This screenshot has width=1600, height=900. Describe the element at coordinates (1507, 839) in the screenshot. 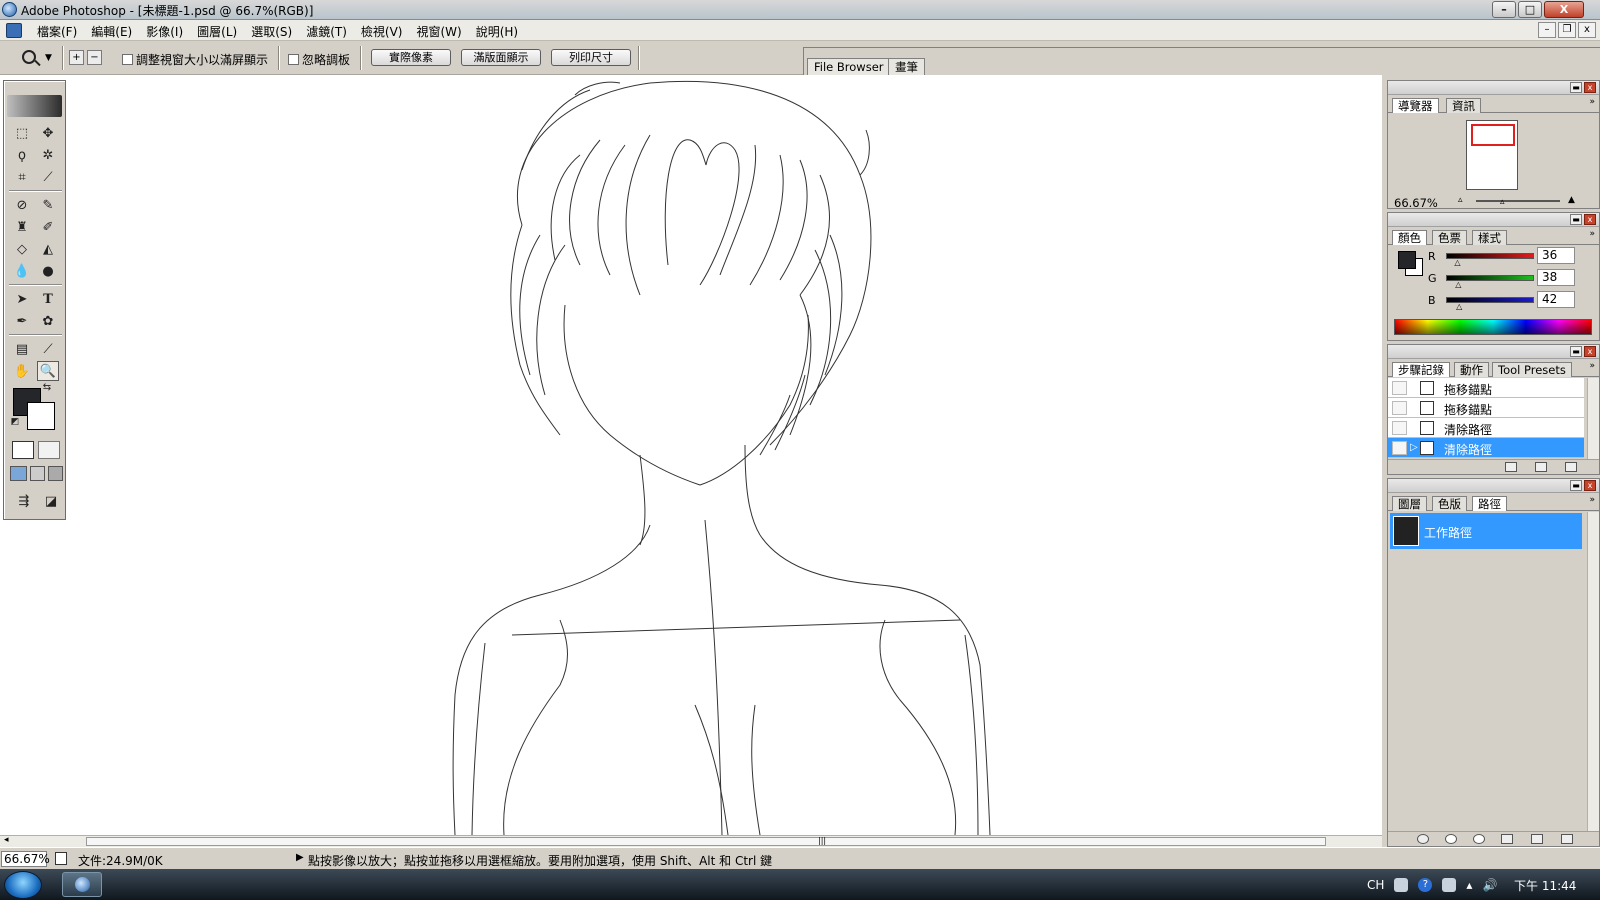

I see `make-work-path-icon` at that location.